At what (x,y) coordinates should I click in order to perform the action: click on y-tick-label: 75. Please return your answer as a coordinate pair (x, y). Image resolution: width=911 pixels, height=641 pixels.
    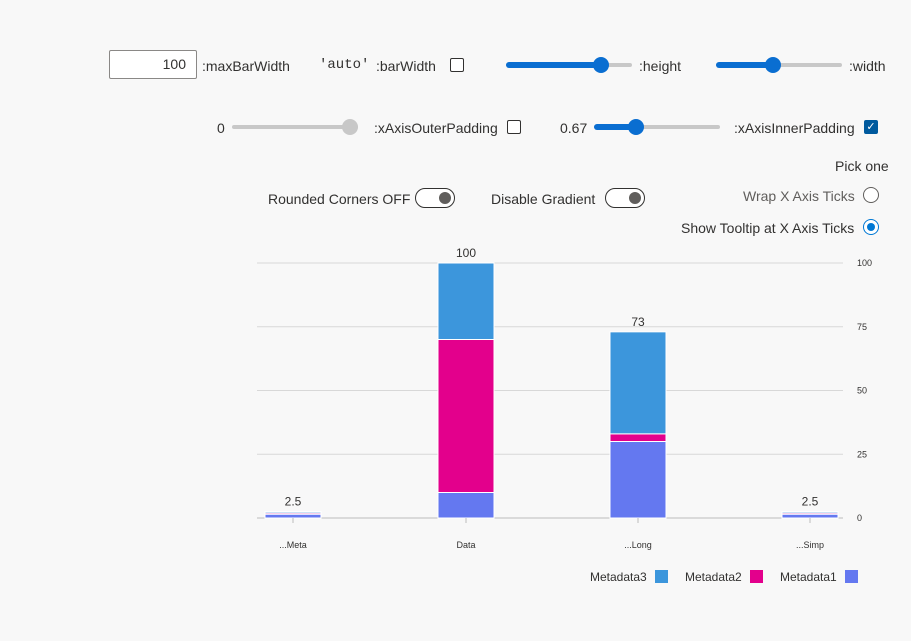
    Looking at the image, I should click on (862, 327).